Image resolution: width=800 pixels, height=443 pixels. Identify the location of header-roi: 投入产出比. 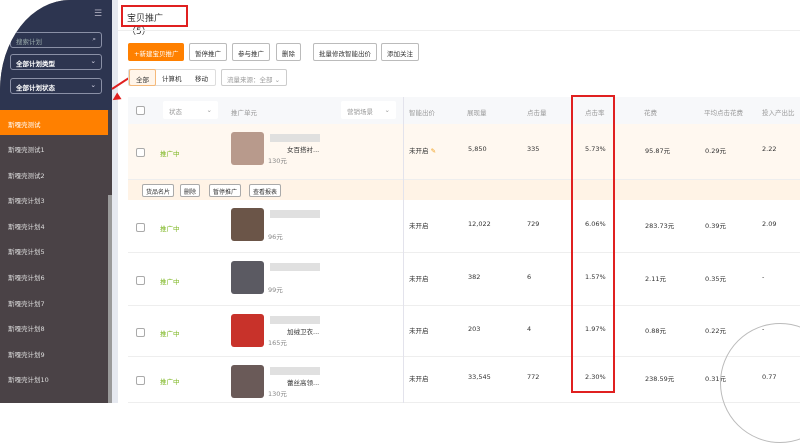
(778, 112).